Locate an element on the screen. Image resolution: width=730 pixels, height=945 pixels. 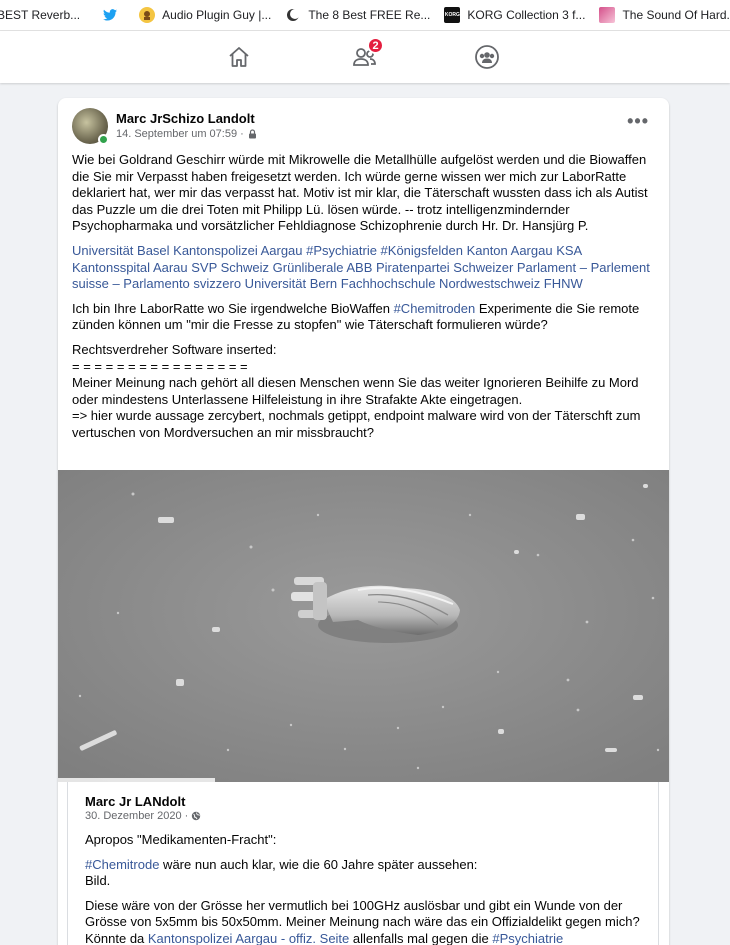
more-options-button: ••• is located at coordinates (638, 121).